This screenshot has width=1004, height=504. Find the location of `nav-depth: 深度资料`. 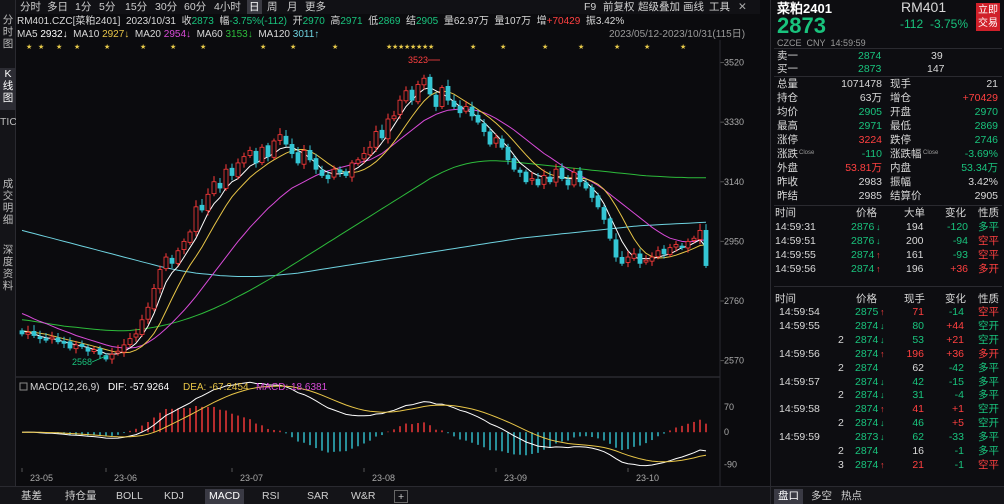

nav-depth: 深度资料 is located at coordinates (8, 272).